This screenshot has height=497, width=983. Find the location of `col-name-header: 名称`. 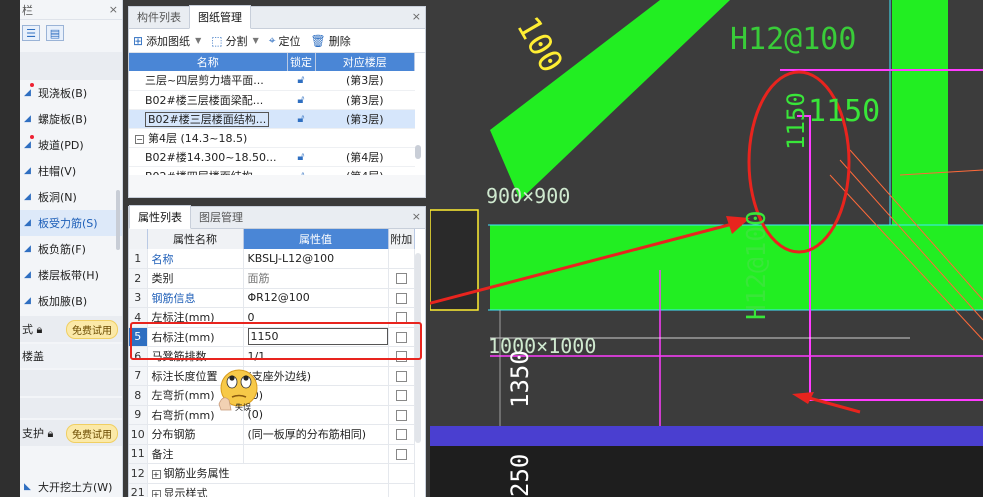

col-name-header: 名称 is located at coordinates (208, 62).